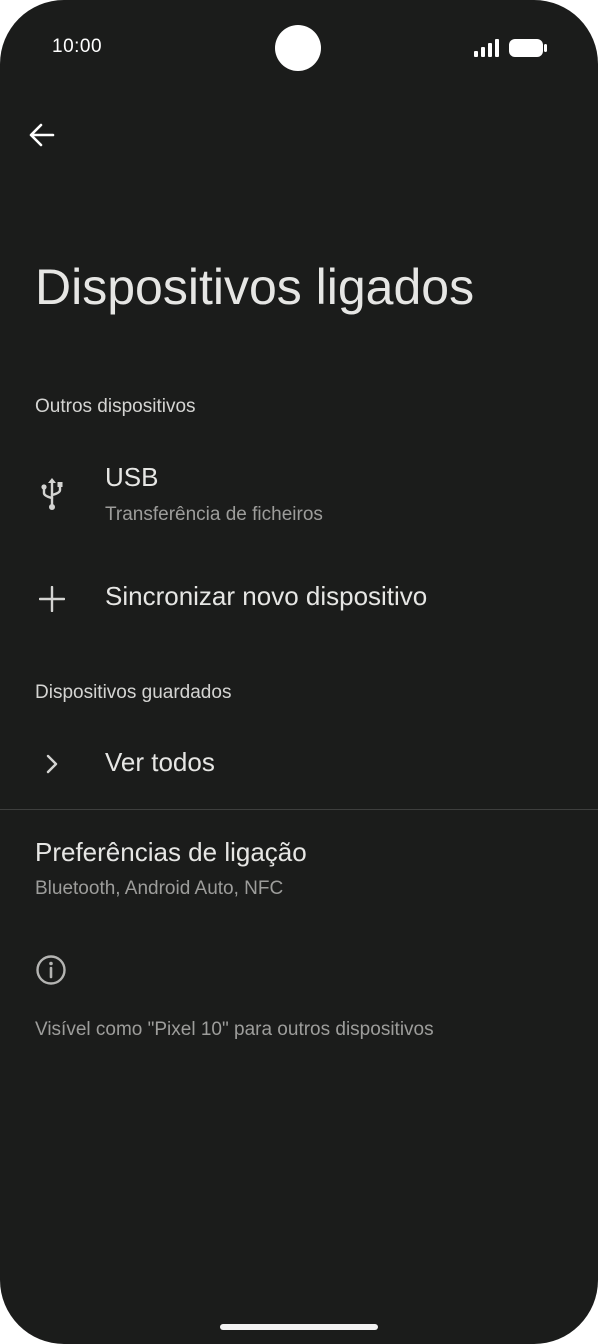 The image size is (598, 1344). Describe the element at coordinates (115, 406) in the screenshot. I see `section-header-other-devices: Outros dispositivos` at that location.